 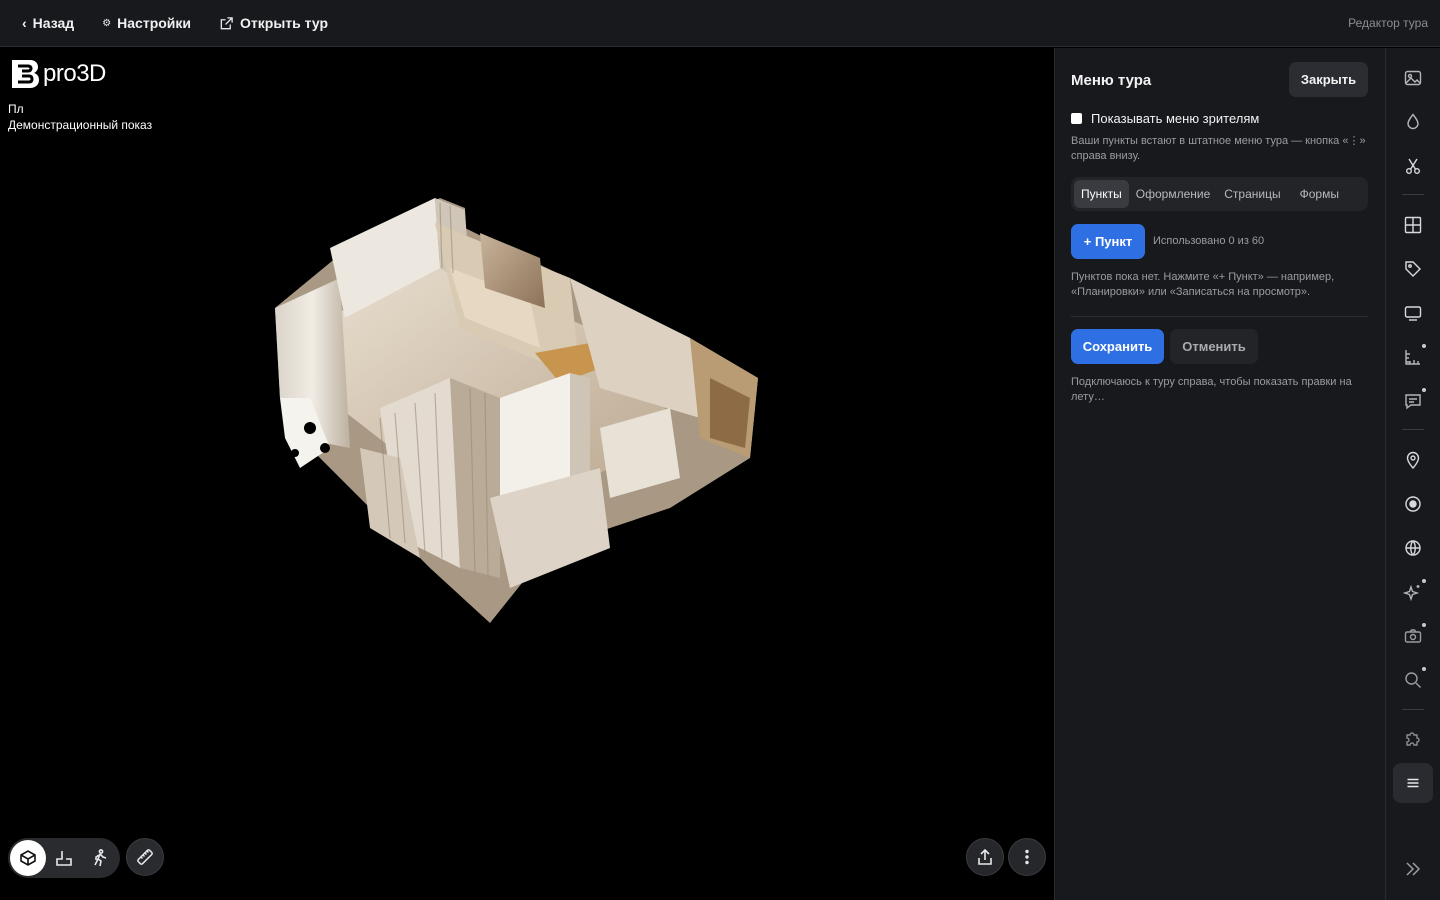 What do you see at coordinates (1319, 194) in the screenshot?
I see `tab-forms: Формы` at bounding box center [1319, 194].